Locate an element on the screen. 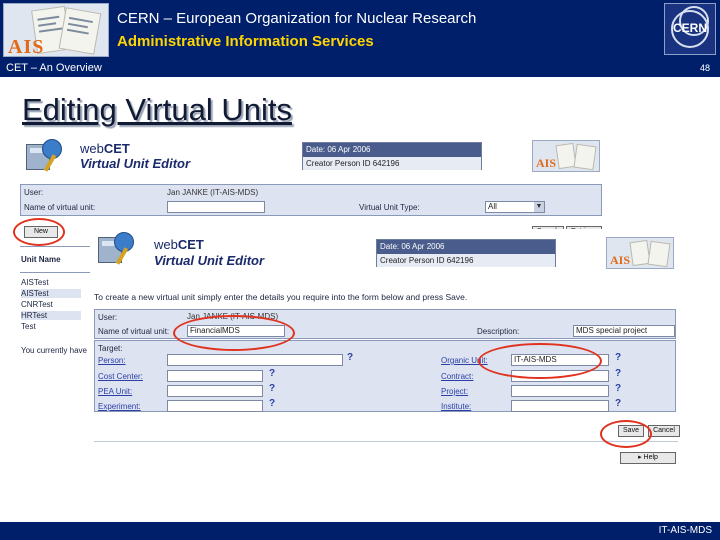  pea-unit-link: PEA Unit: is located at coordinates (115, 391).